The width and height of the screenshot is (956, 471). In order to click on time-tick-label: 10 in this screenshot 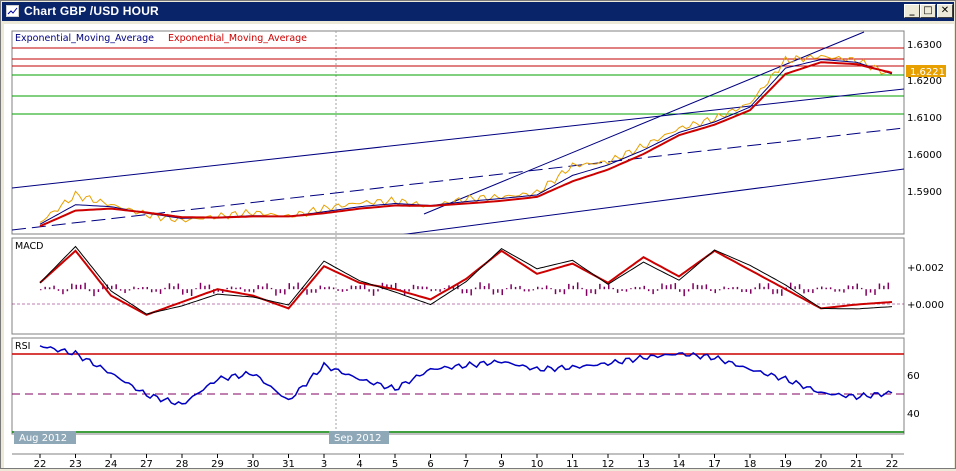, I will do `click(537, 463)`.